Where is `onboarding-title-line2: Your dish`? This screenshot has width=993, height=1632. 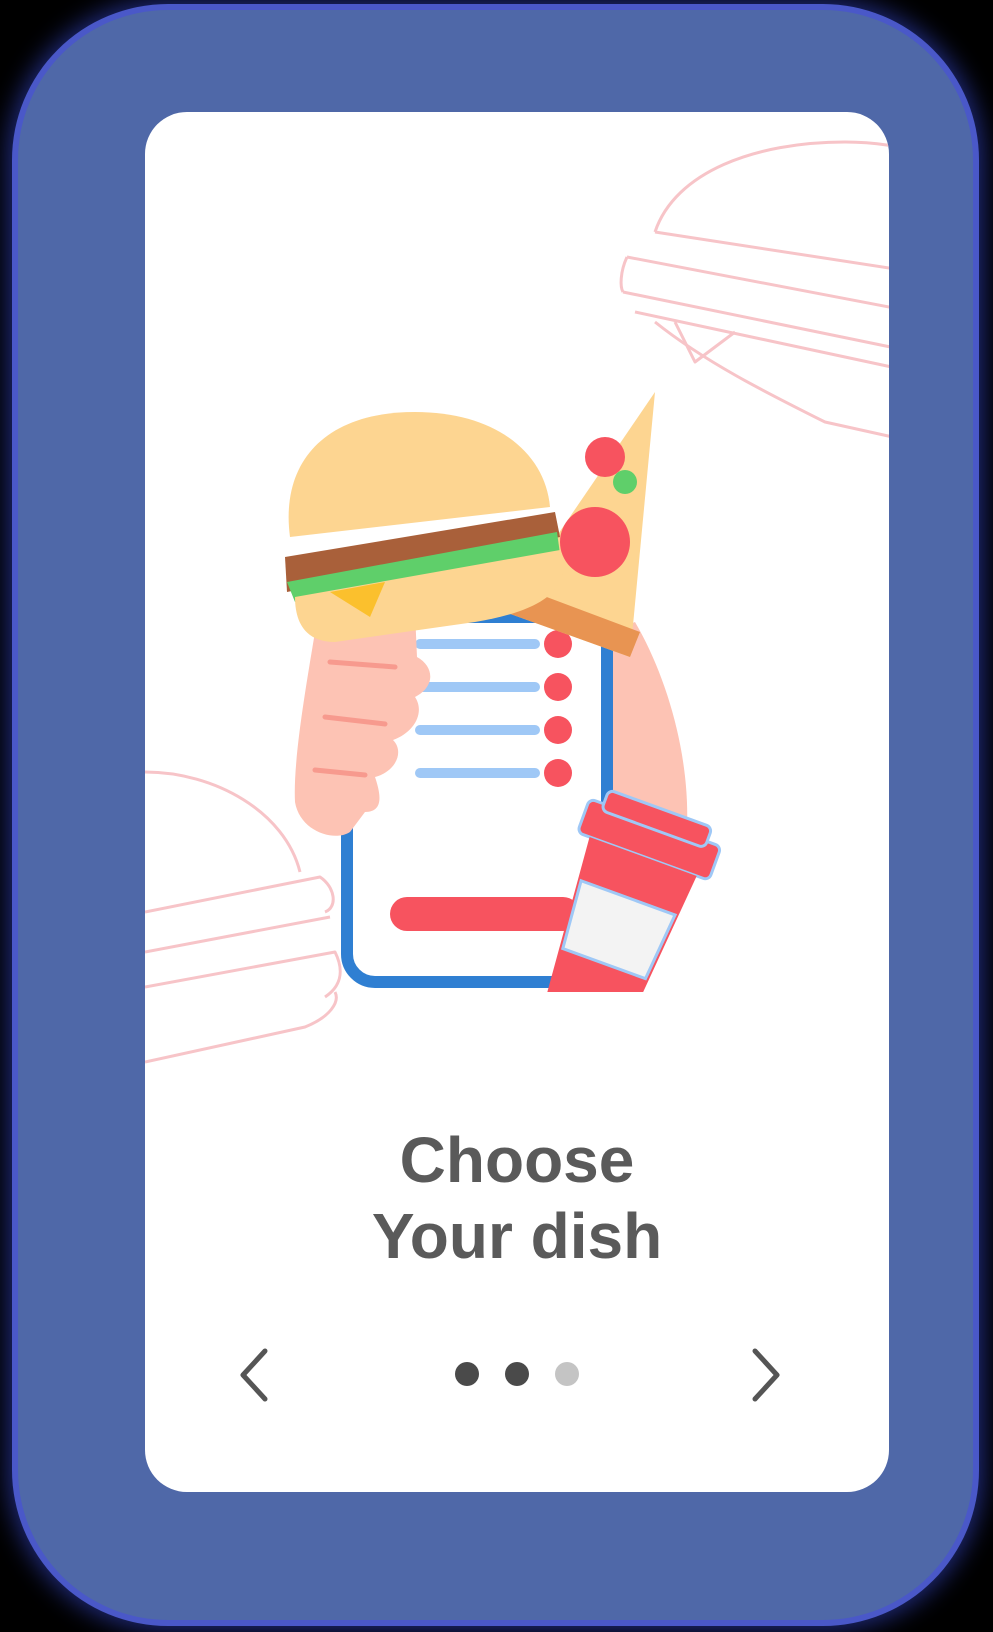 onboarding-title-line2: Your dish is located at coordinates (517, 1236).